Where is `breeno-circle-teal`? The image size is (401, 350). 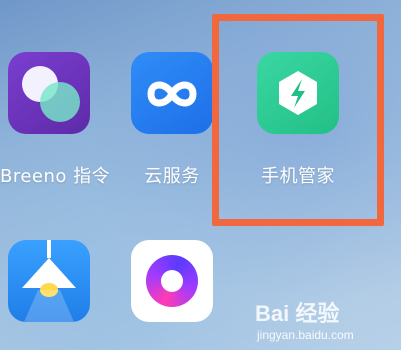 breeno-circle-teal is located at coordinates (60, 102).